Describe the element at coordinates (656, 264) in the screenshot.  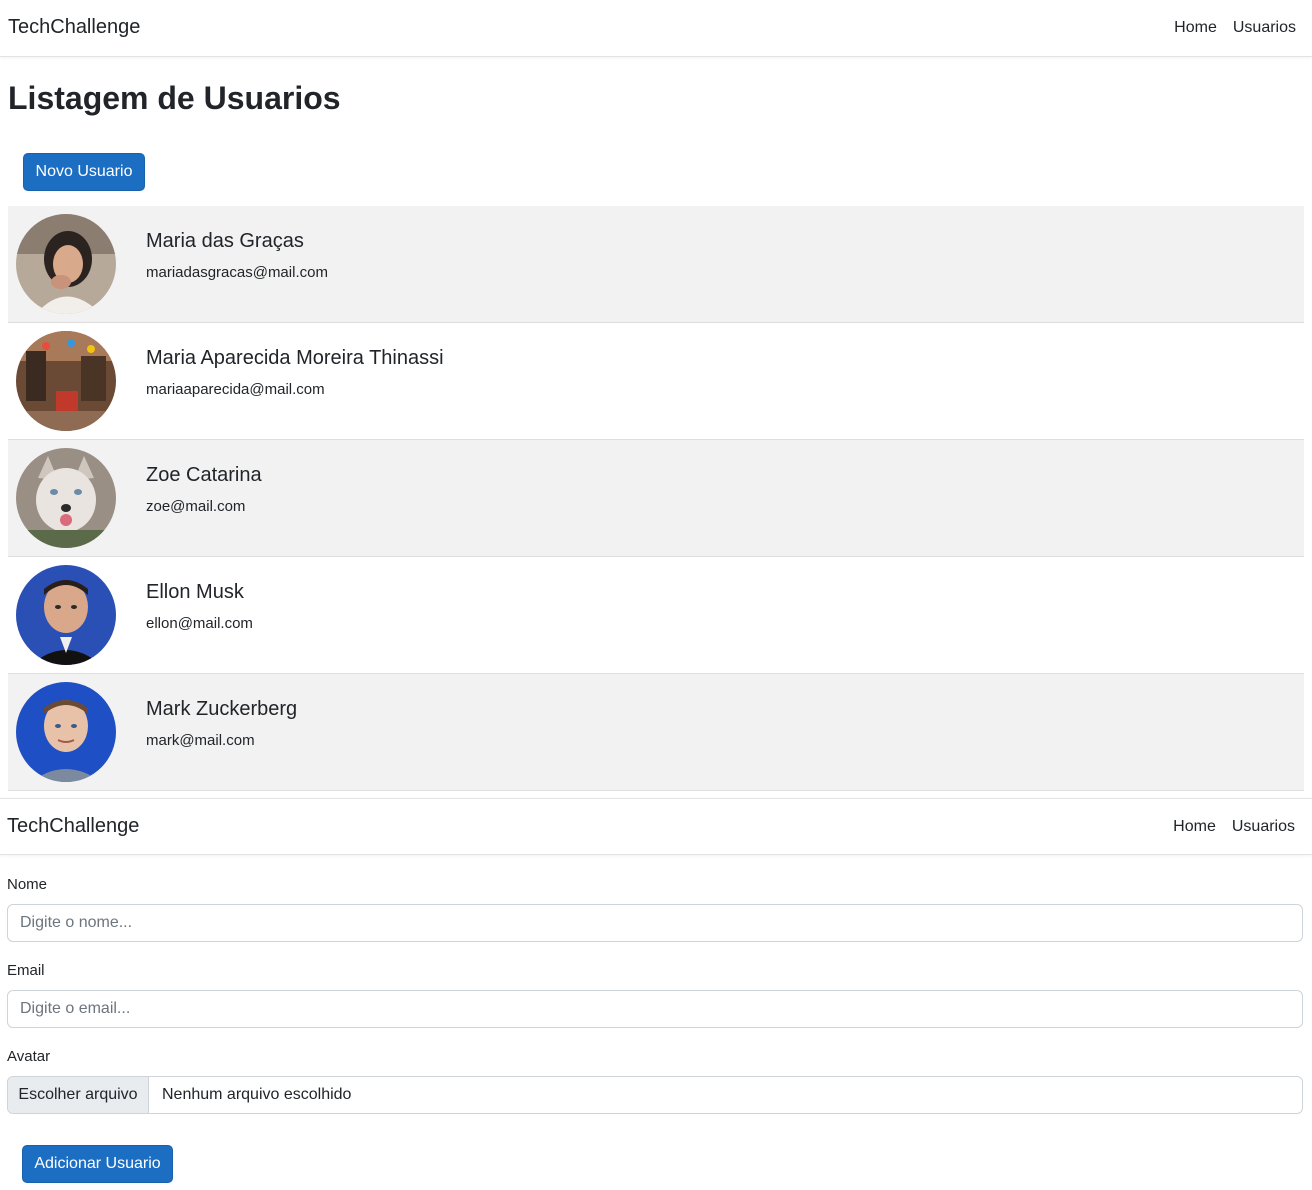
I see `list-item: Maria das Graças mariadasgracas@mail.com` at that location.